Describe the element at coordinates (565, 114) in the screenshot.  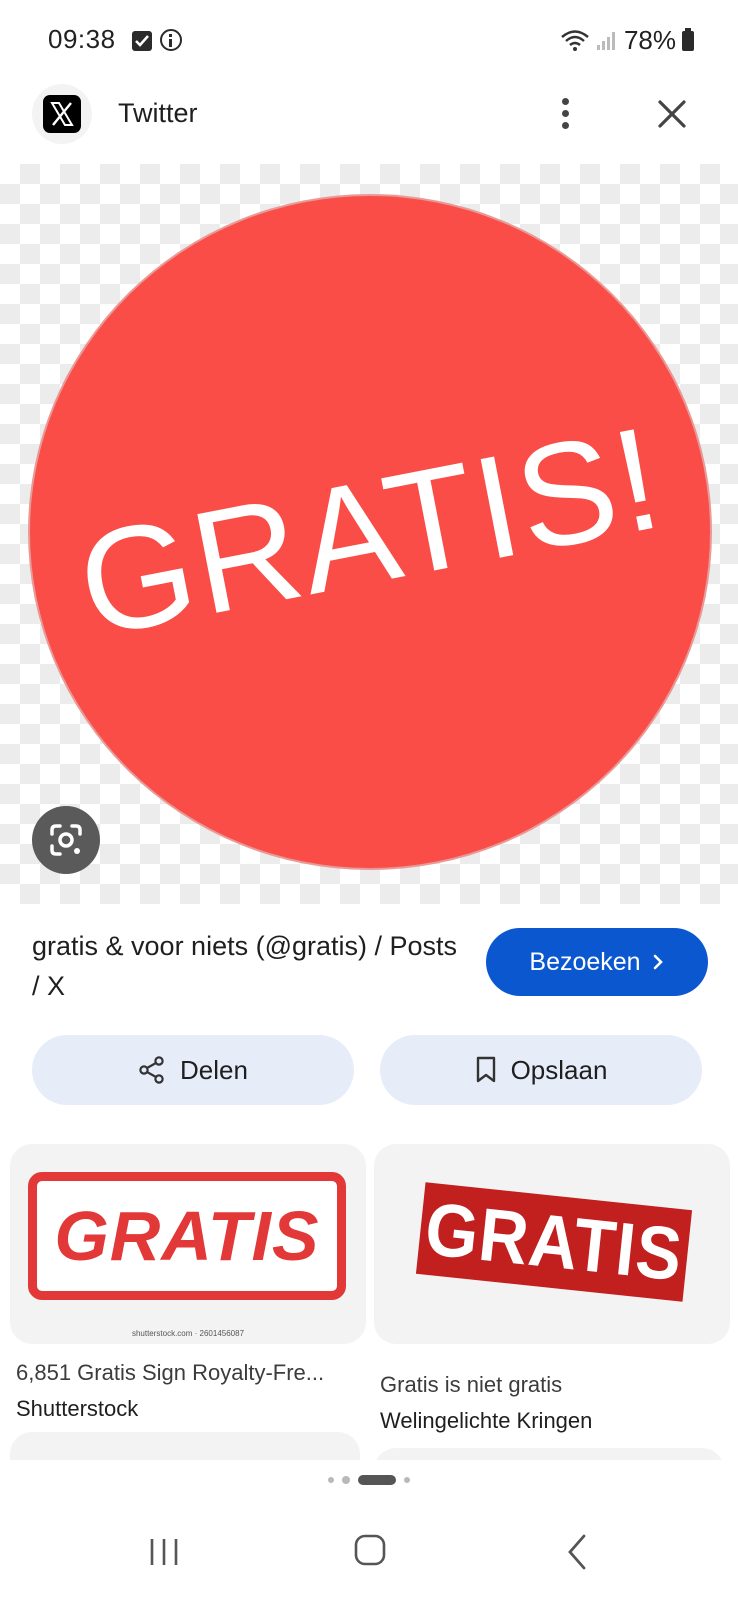
I see `more-vertical-icon` at that location.